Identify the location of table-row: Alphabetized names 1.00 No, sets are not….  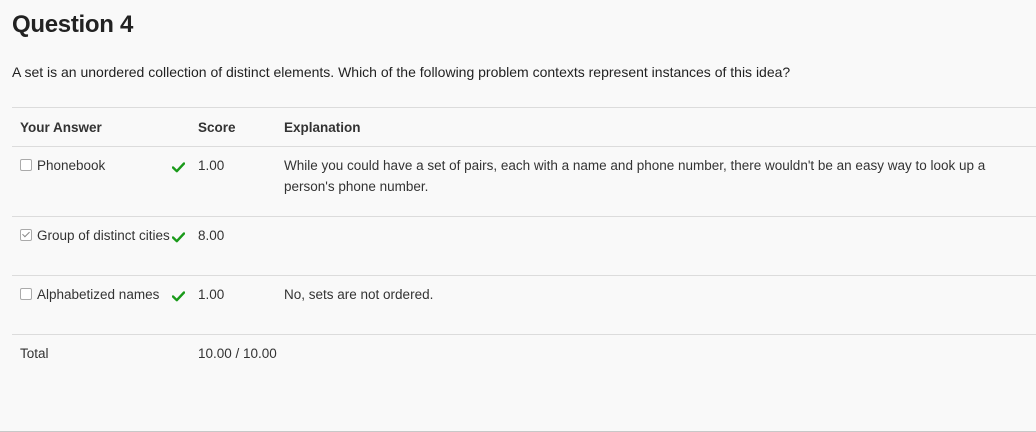
(524, 305).